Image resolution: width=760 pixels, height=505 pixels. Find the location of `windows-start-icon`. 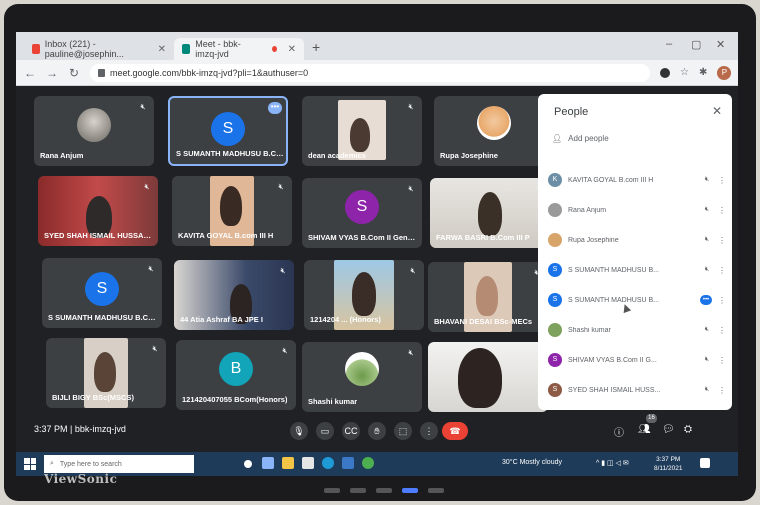

windows-start-icon is located at coordinates (30, 464).